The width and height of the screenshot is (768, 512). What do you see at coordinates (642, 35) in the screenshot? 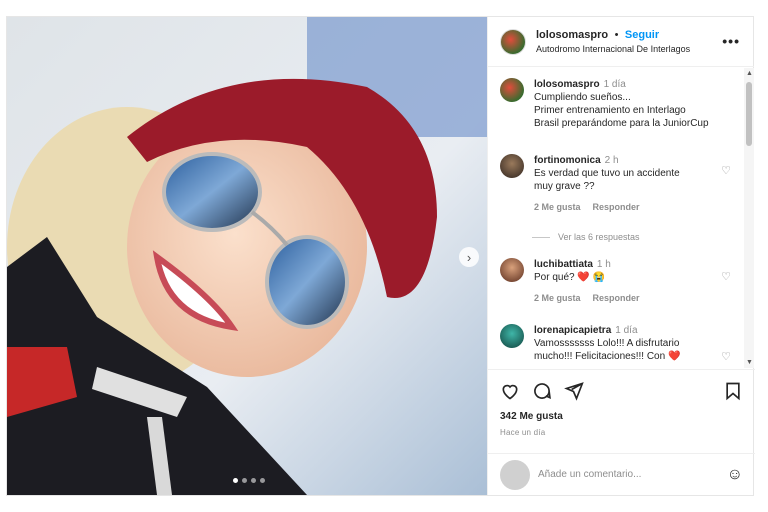
I see `follow-button: Seguir` at bounding box center [642, 35].